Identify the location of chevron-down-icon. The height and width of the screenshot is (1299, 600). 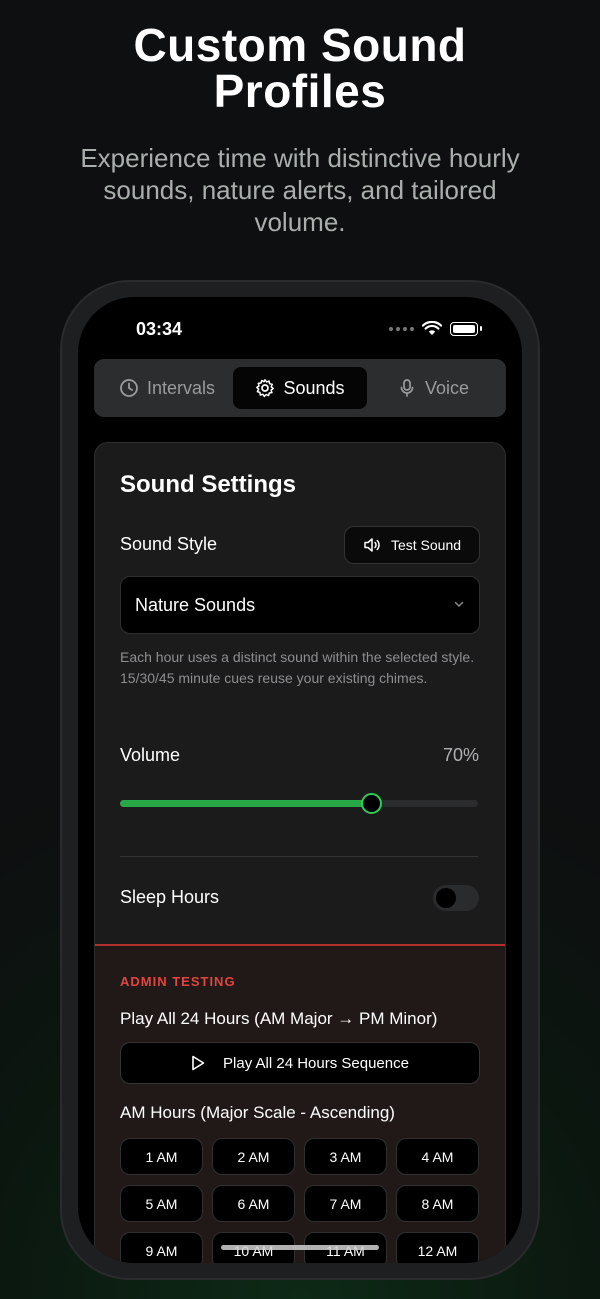
(459, 605).